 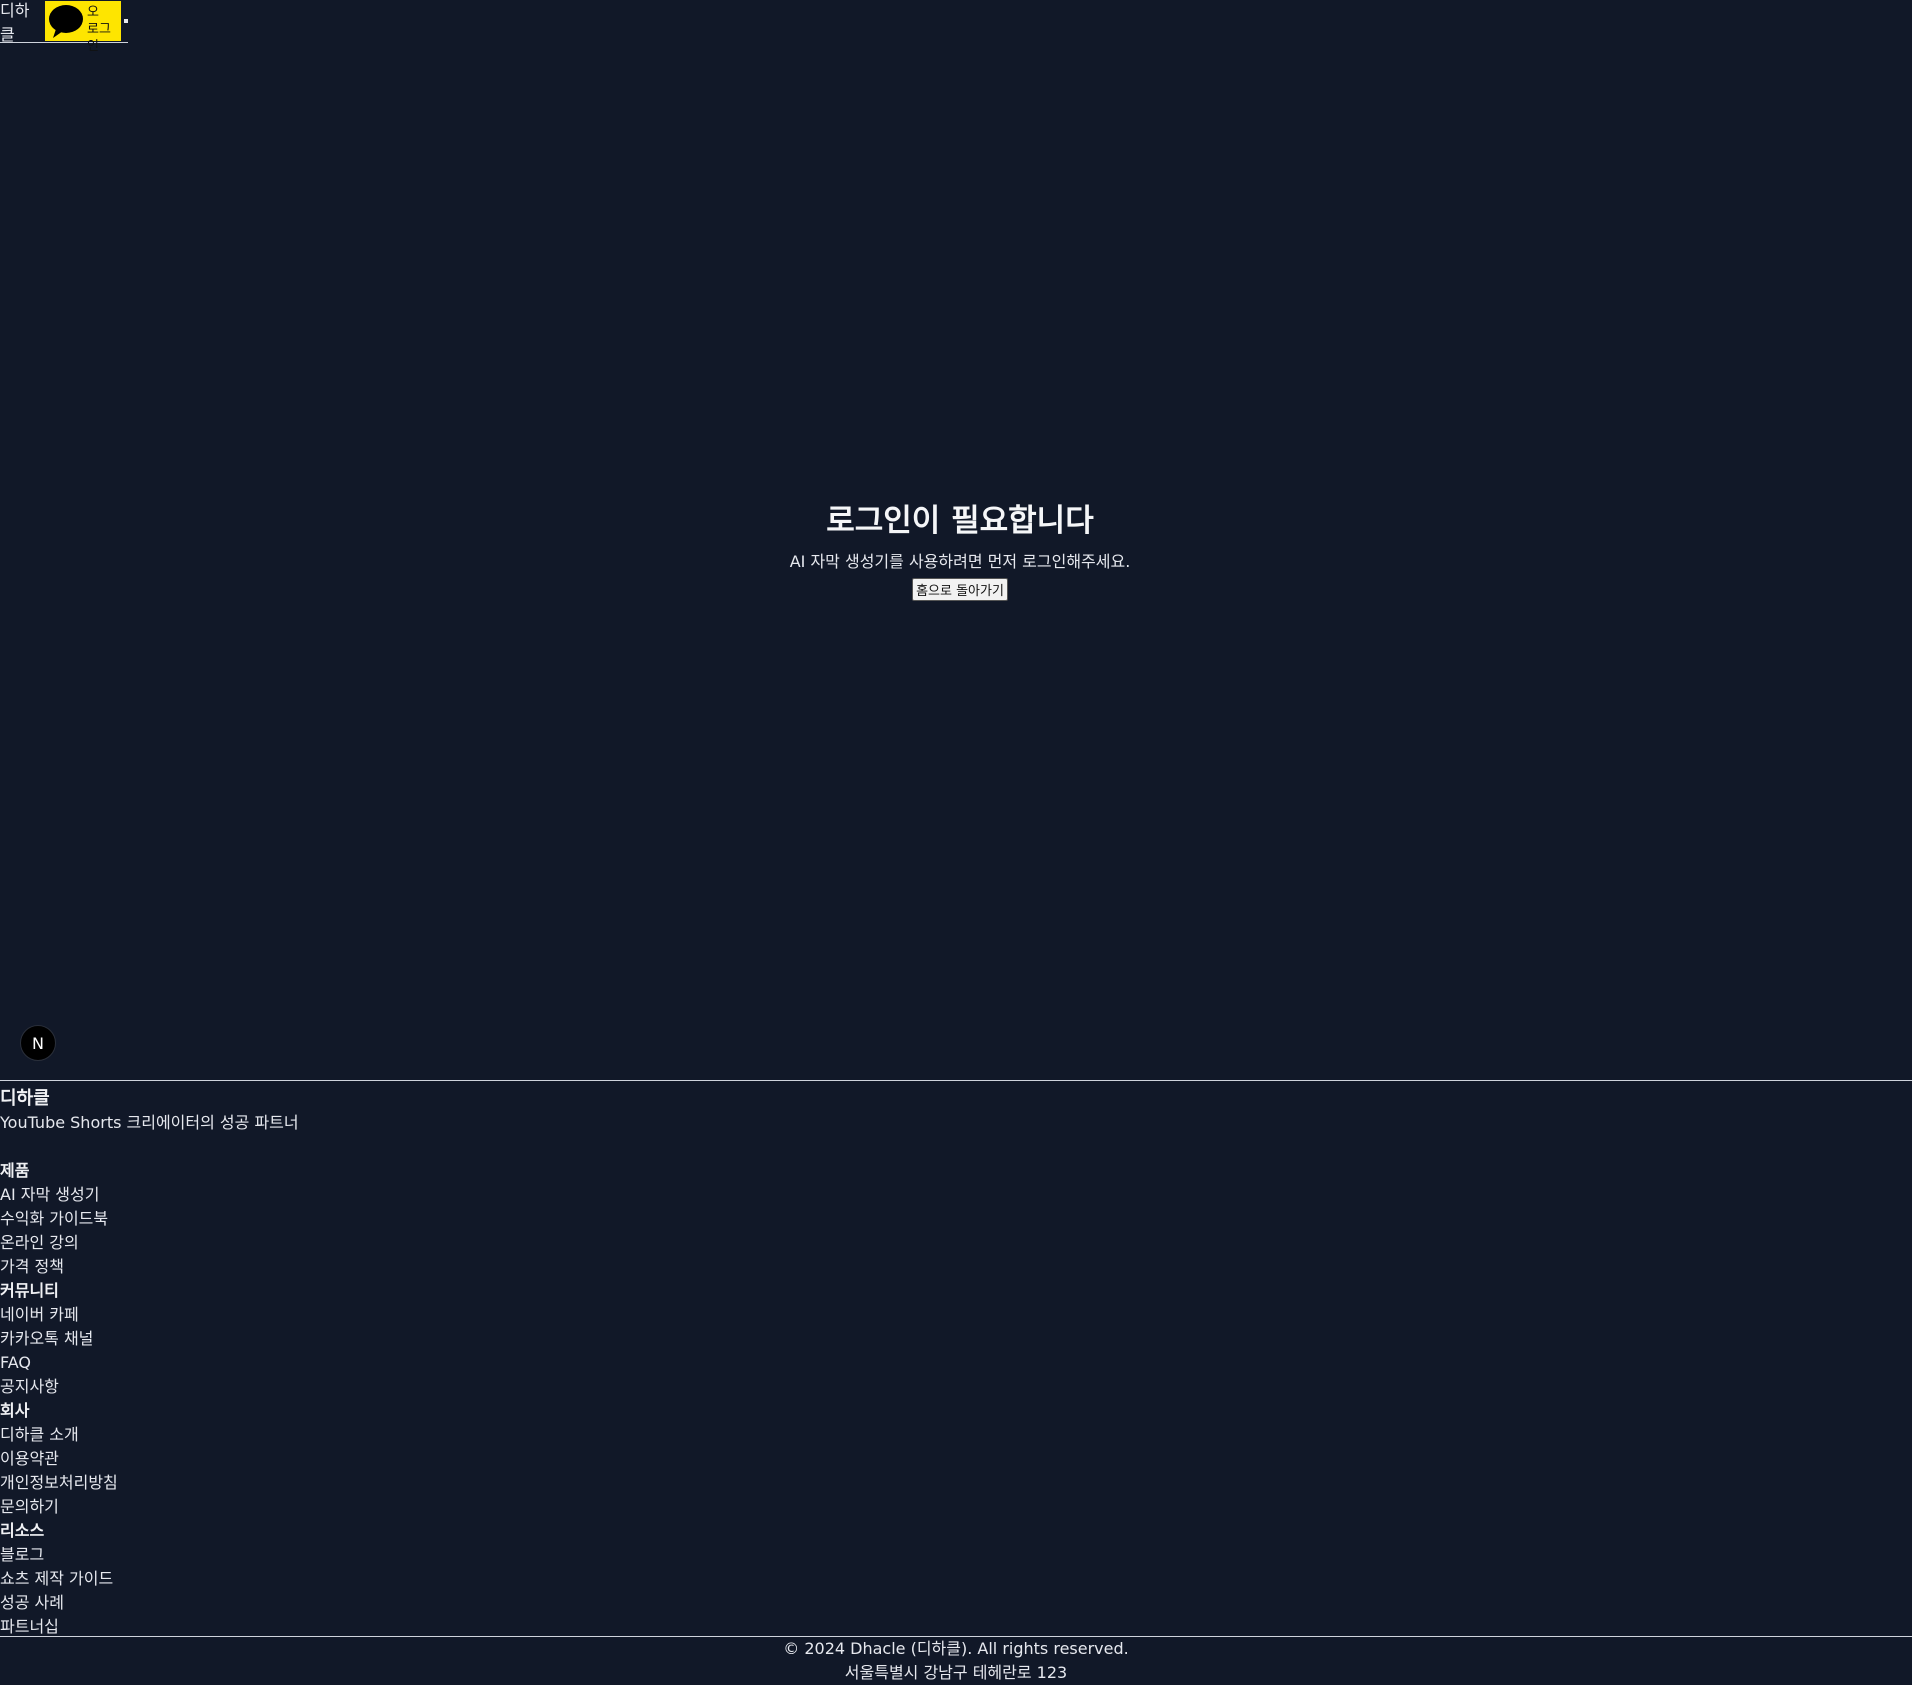 I want to click on footer-link: 블로그, so click(x=956, y=1555).